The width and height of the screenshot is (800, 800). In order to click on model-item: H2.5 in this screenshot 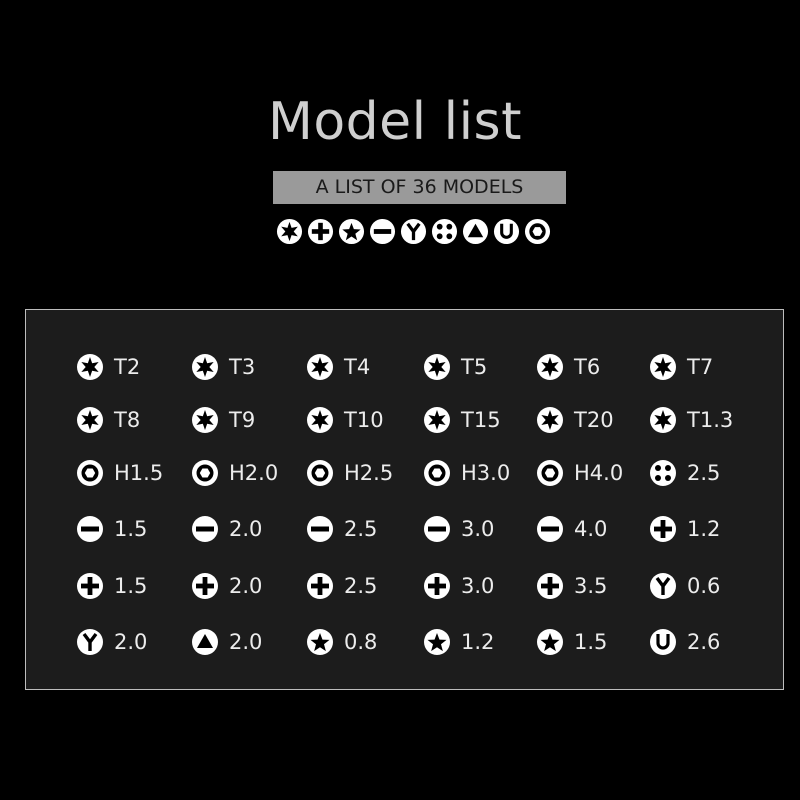, I will do `click(364, 473)`.